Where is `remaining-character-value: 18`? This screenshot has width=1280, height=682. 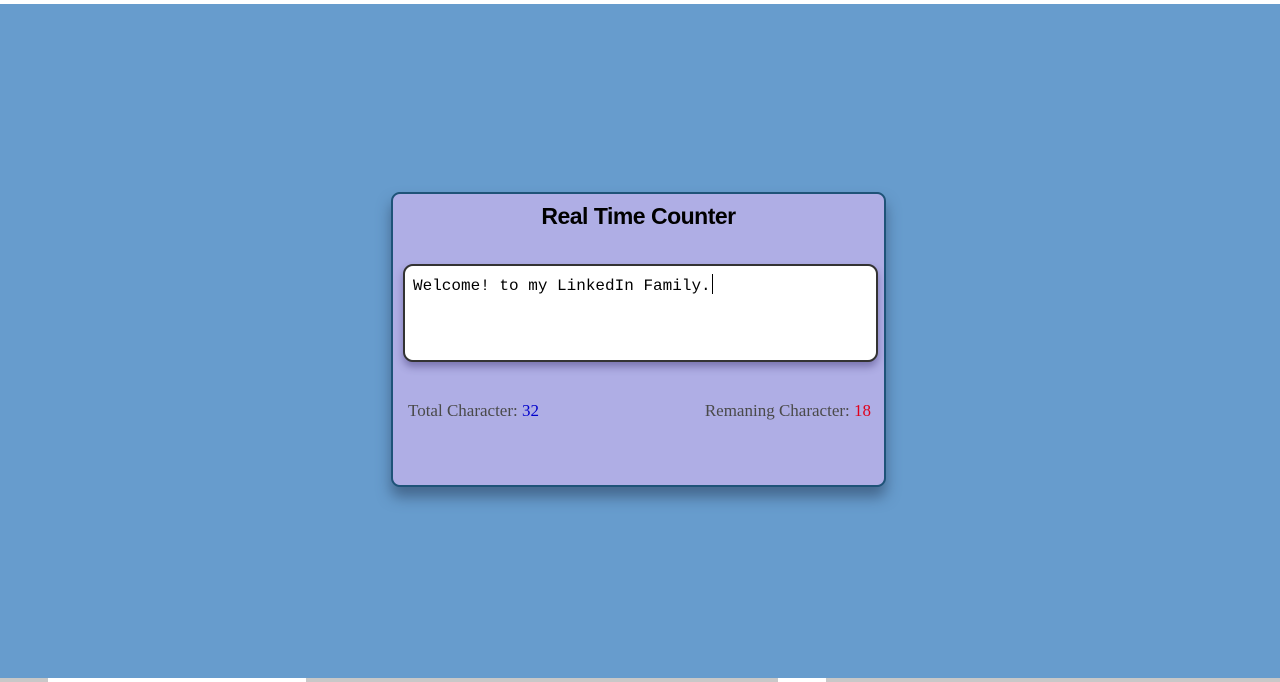 remaining-character-value: 18 is located at coordinates (862, 410).